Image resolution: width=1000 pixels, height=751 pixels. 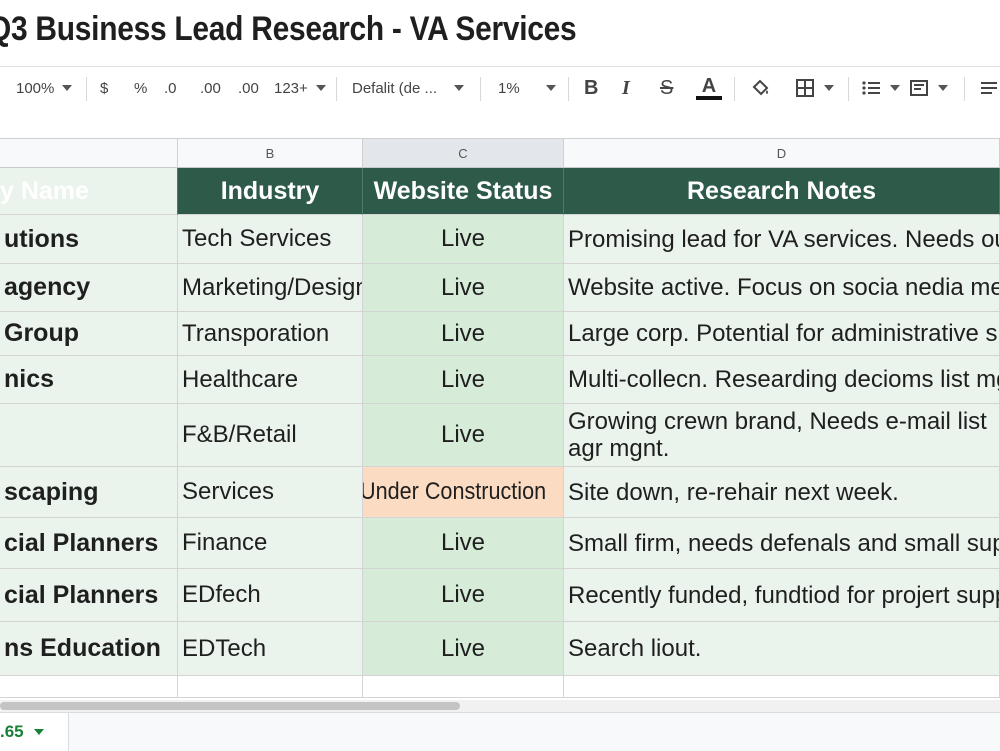 I want to click on more-formats-select: 123+, so click(x=300, y=88).